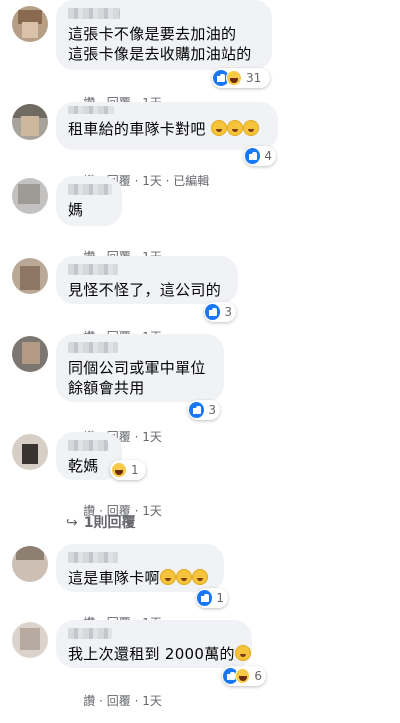 This screenshot has height=723, width=400. What do you see at coordinates (89, 201) in the screenshot?
I see `comment-bubble: 媽` at bounding box center [89, 201].